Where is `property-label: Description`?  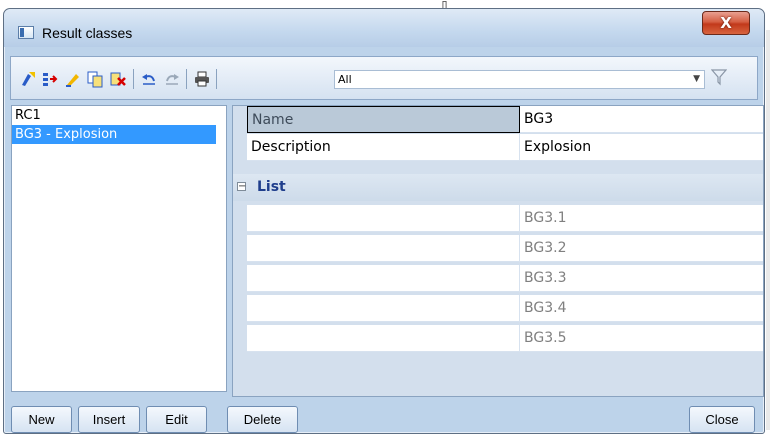 property-label: Description is located at coordinates (383, 147).